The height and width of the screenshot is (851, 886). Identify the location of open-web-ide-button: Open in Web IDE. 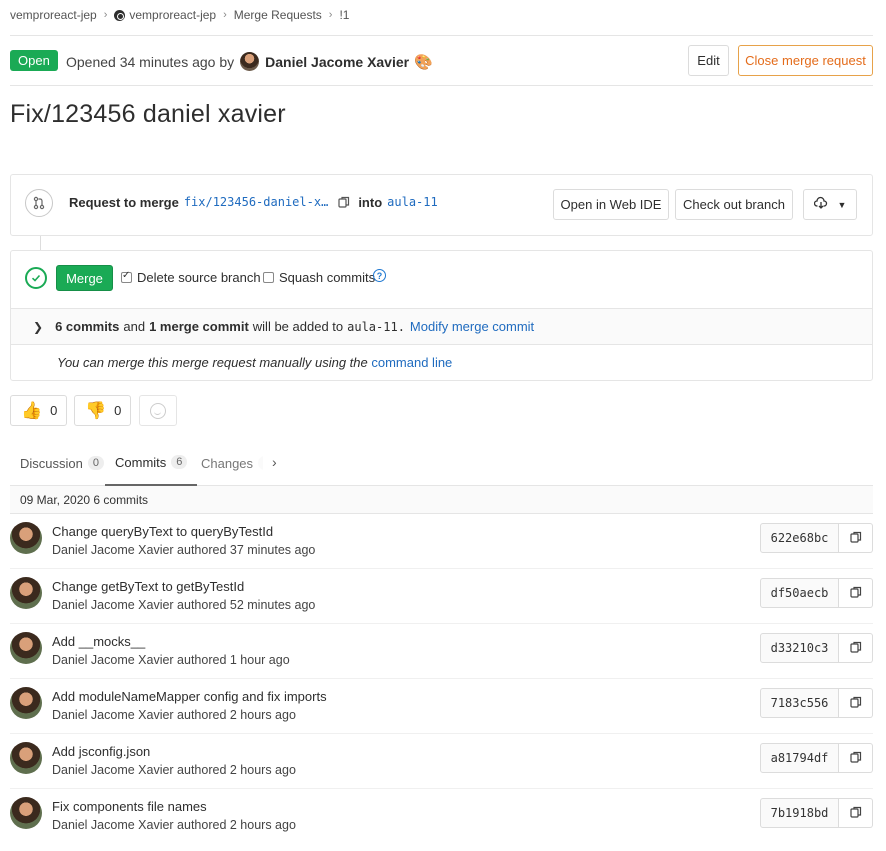
(611, 204).